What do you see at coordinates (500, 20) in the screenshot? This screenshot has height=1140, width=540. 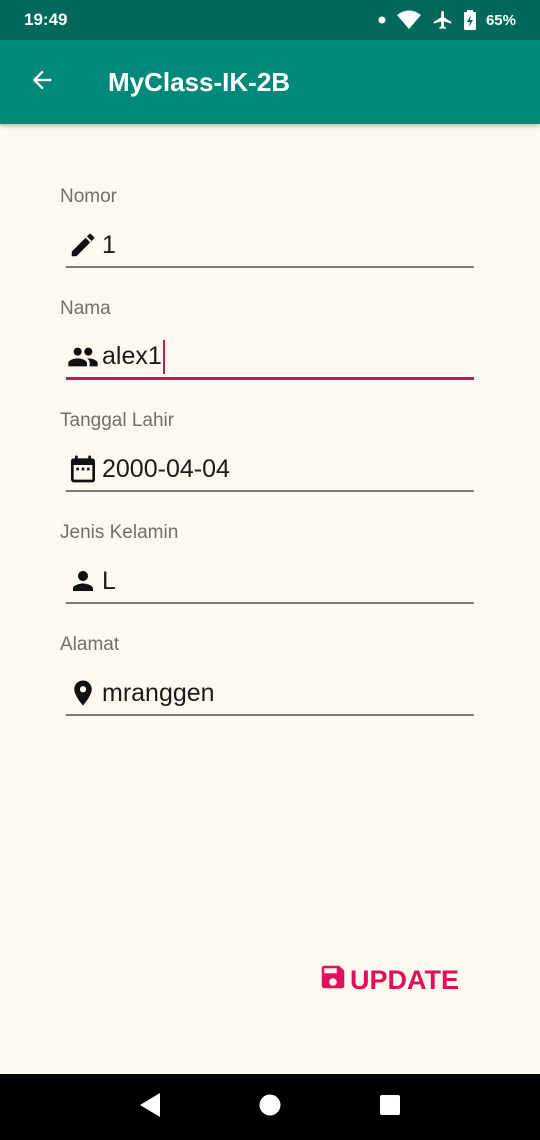 I see `battery-percent: 65%` at bounding box center [500, 20].